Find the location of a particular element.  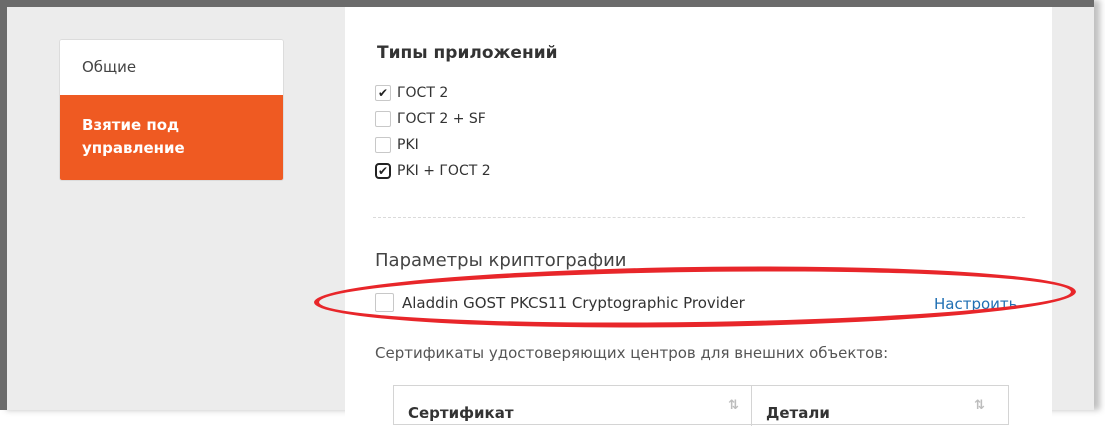

certificates-table: Сертификат ⇅ Детали ⇅ is located at coordinates (701, 405).